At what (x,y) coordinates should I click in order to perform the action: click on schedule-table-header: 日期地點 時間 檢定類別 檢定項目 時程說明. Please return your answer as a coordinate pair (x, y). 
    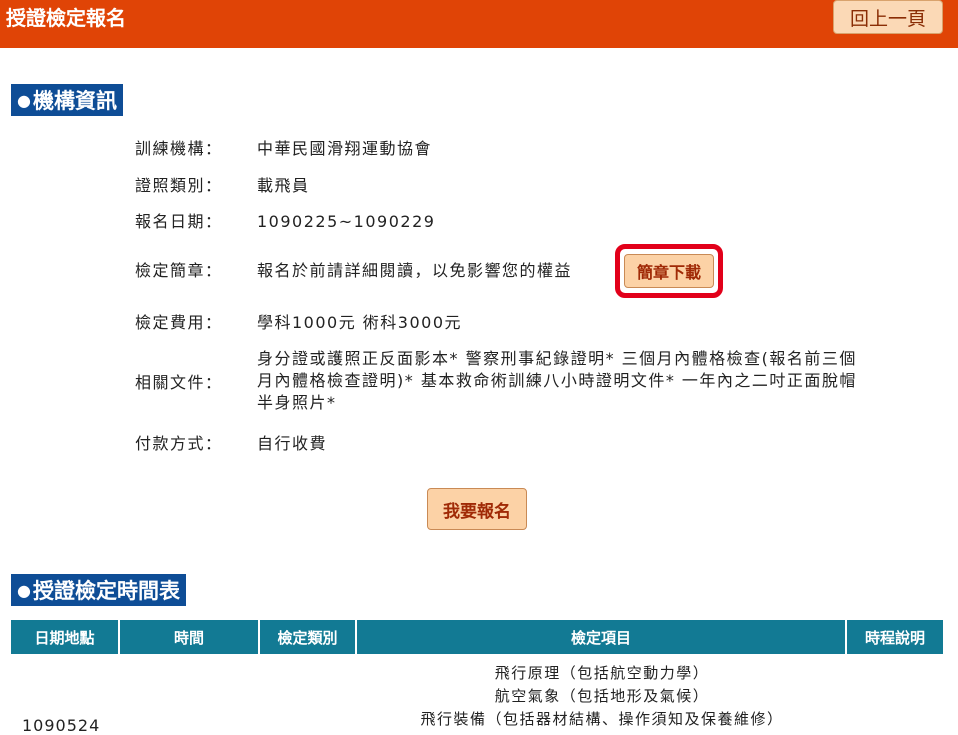
    Looking at the image, I should click on (477, 637).